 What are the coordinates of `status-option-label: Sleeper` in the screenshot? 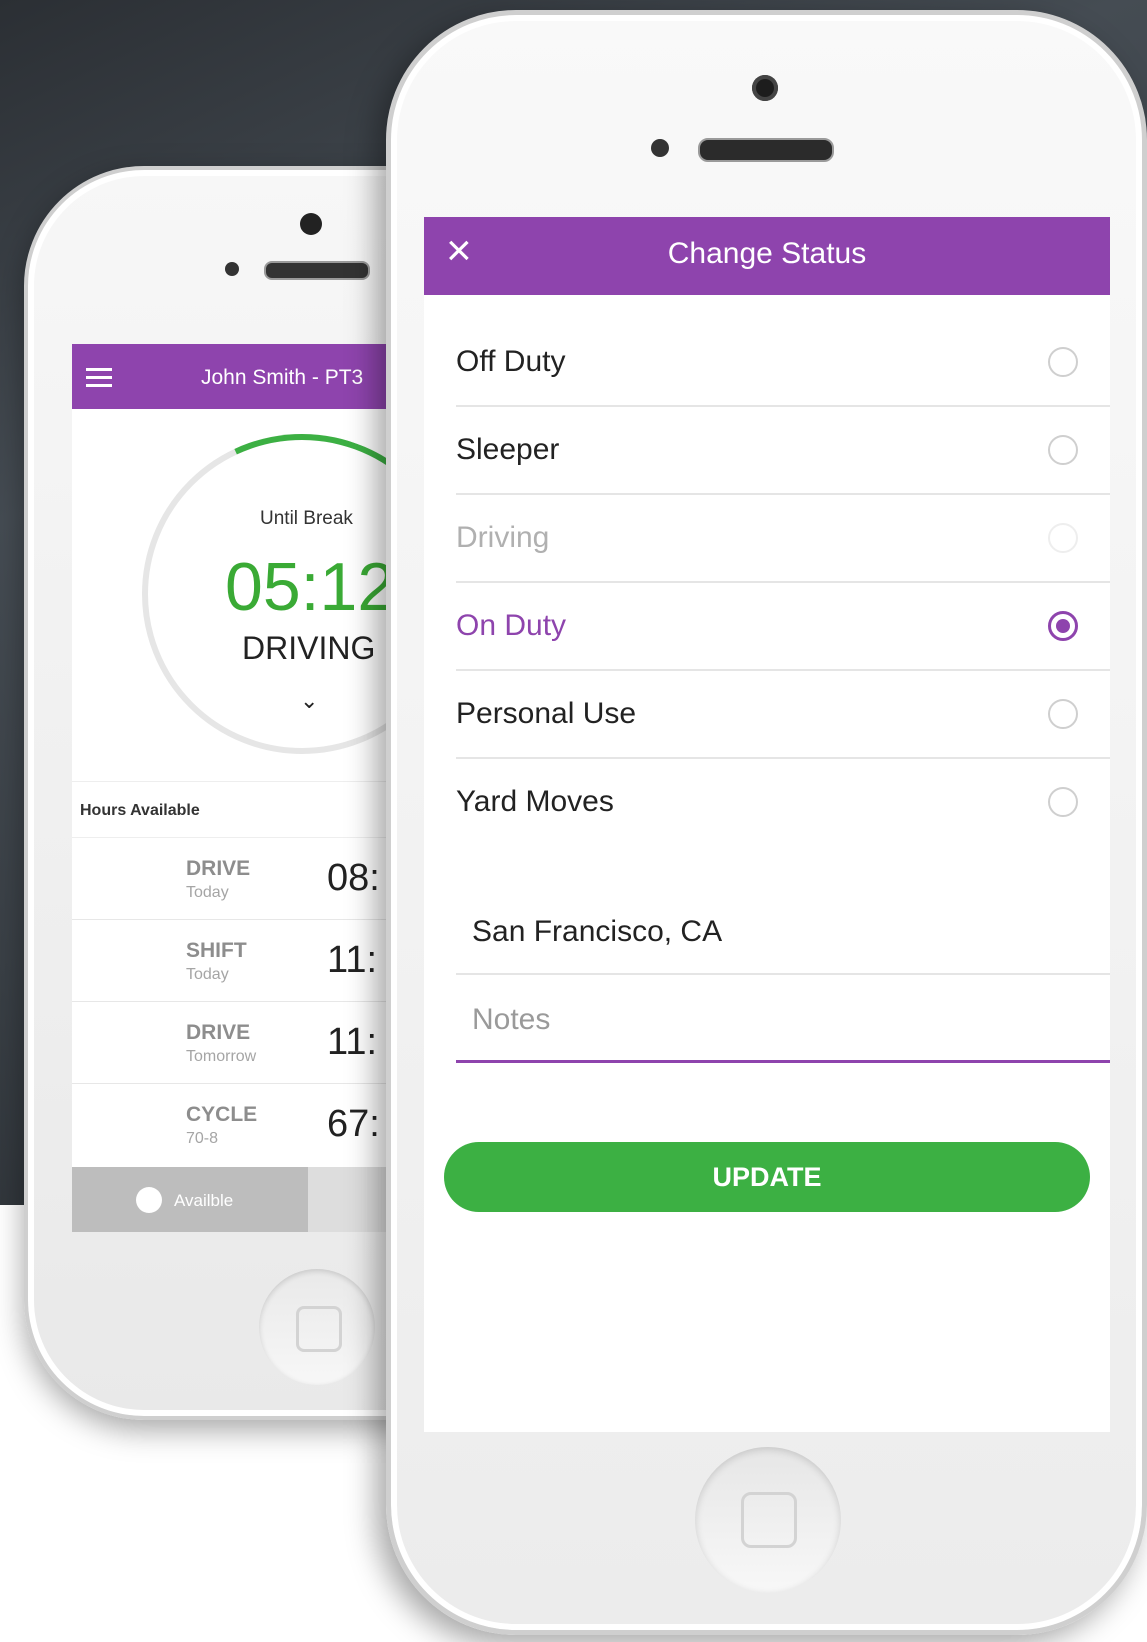 It's located at (508, 449).